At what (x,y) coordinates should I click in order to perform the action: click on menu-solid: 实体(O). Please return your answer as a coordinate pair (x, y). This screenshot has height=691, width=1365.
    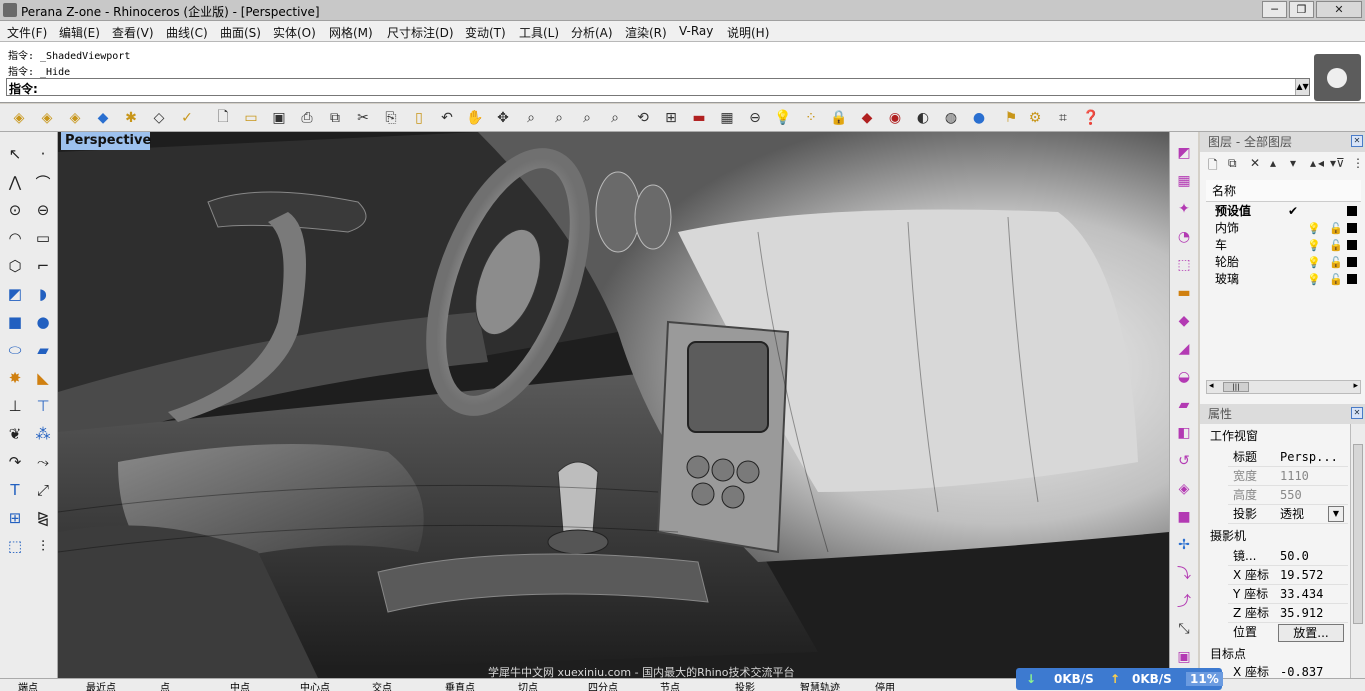
    Looking at the image, I should click on (294, 32).